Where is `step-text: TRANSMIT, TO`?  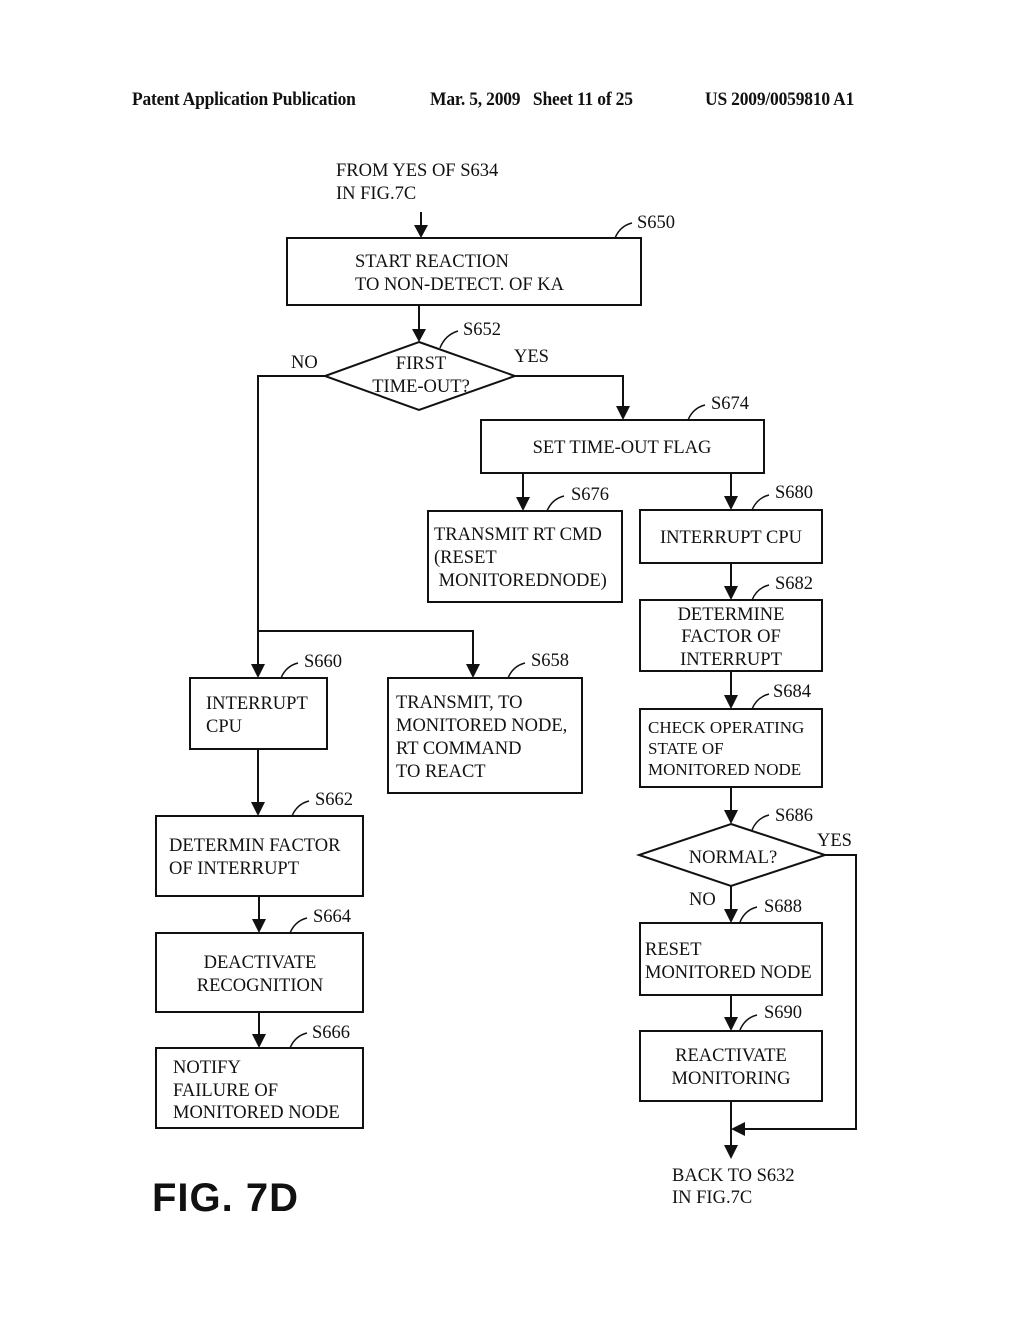
step-text: TRANSMIT, TO is located at coordinates (459, 703).